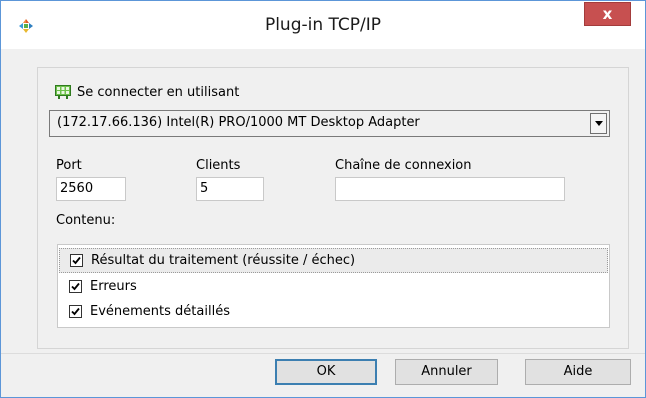 This screenshot has height=398, width=646. Describe the element at coordinates (578, 372) in the screenshot. I see `help-button: Aide` at that location.